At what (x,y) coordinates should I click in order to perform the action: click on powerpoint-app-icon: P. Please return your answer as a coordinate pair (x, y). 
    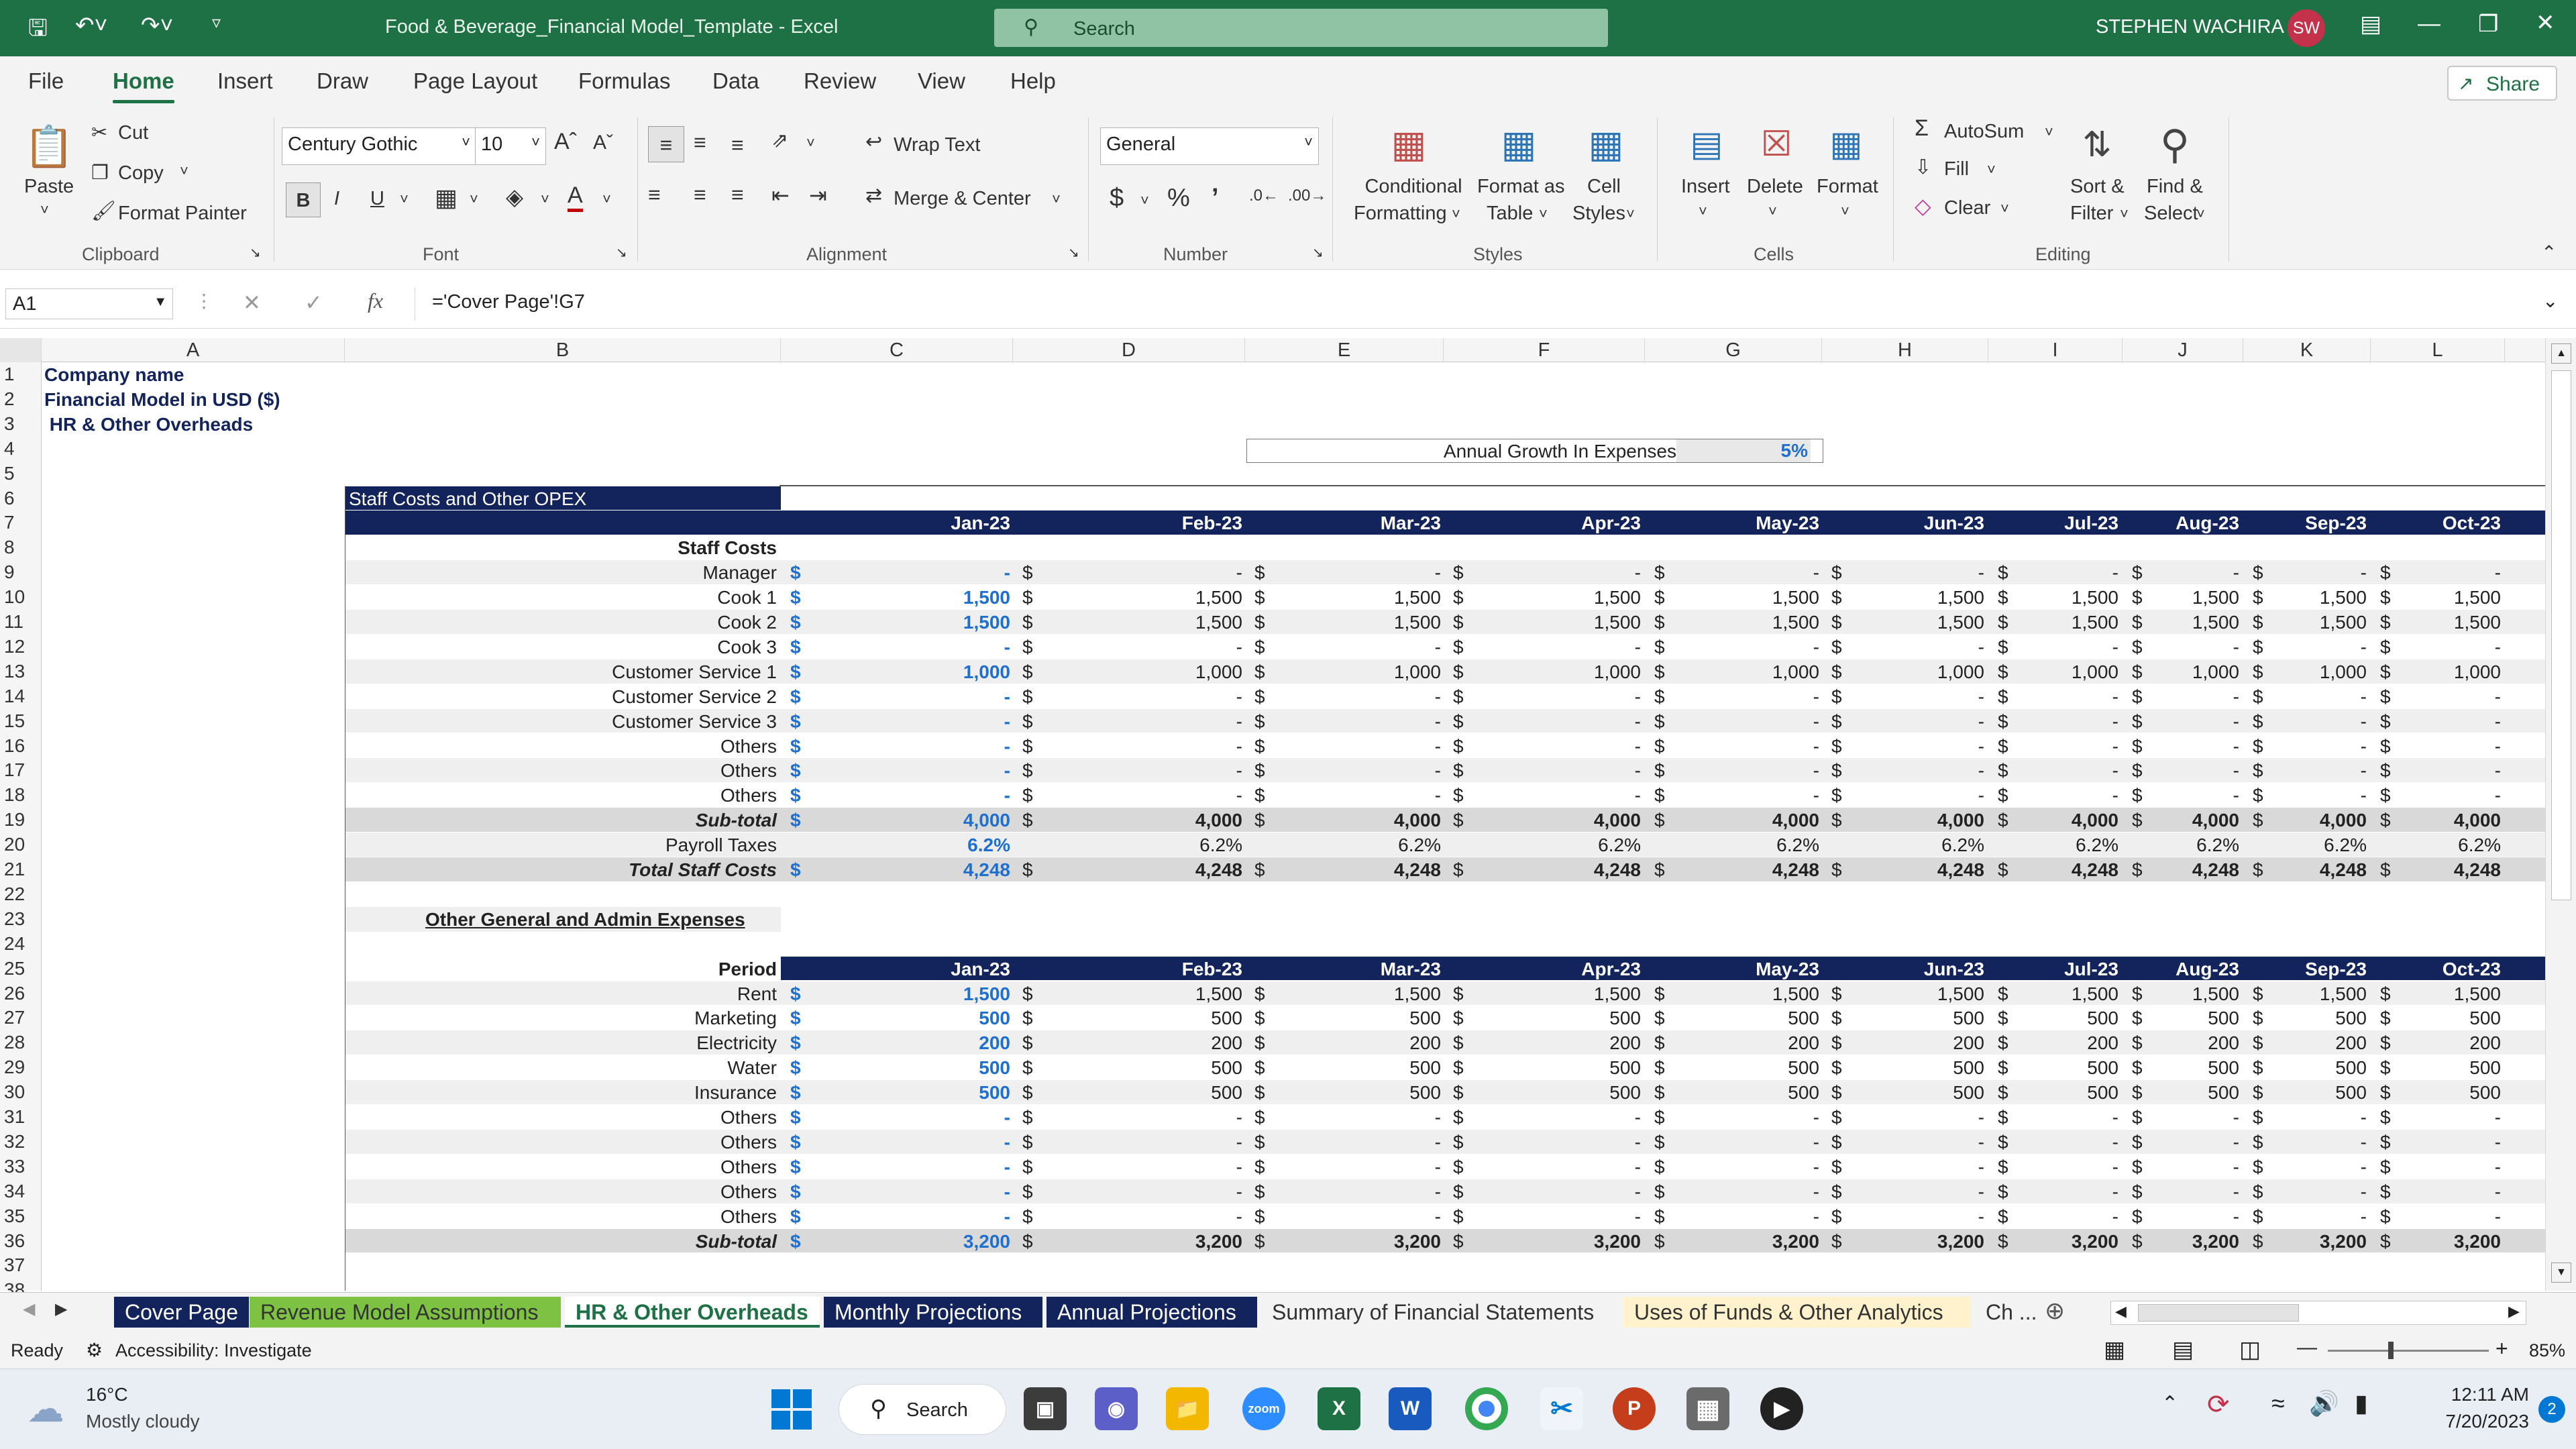
    Looking at the image, I should click on (1634, 1408).